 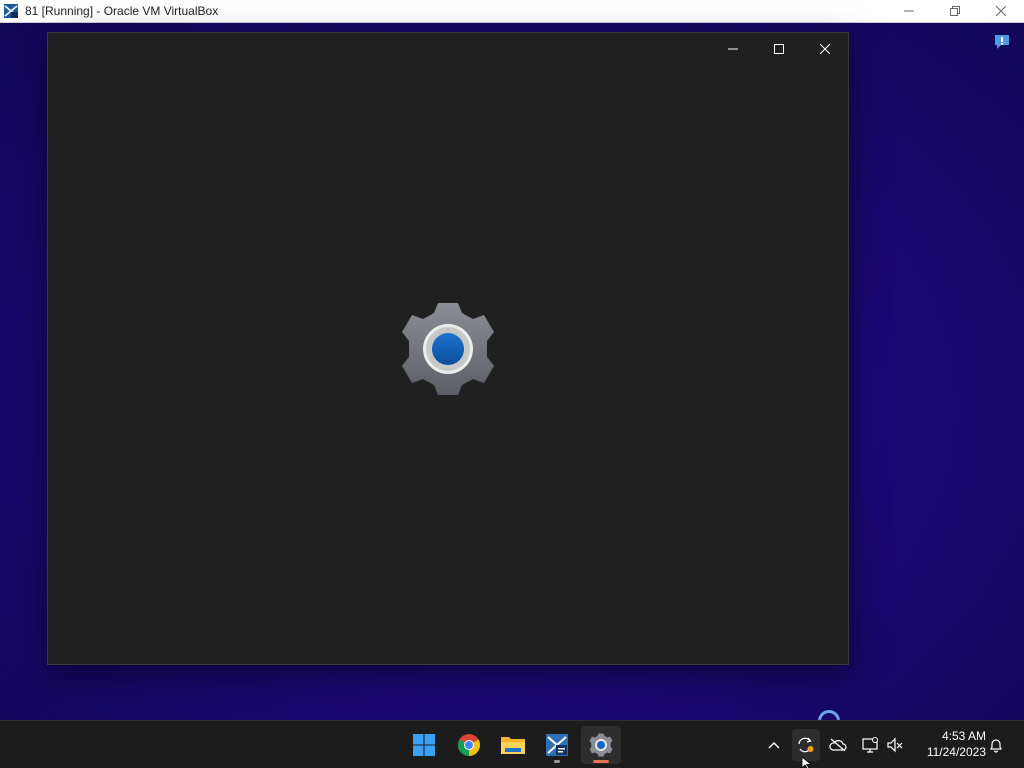 I want to click on chevron-up-icon, so click(x=774, y=745).